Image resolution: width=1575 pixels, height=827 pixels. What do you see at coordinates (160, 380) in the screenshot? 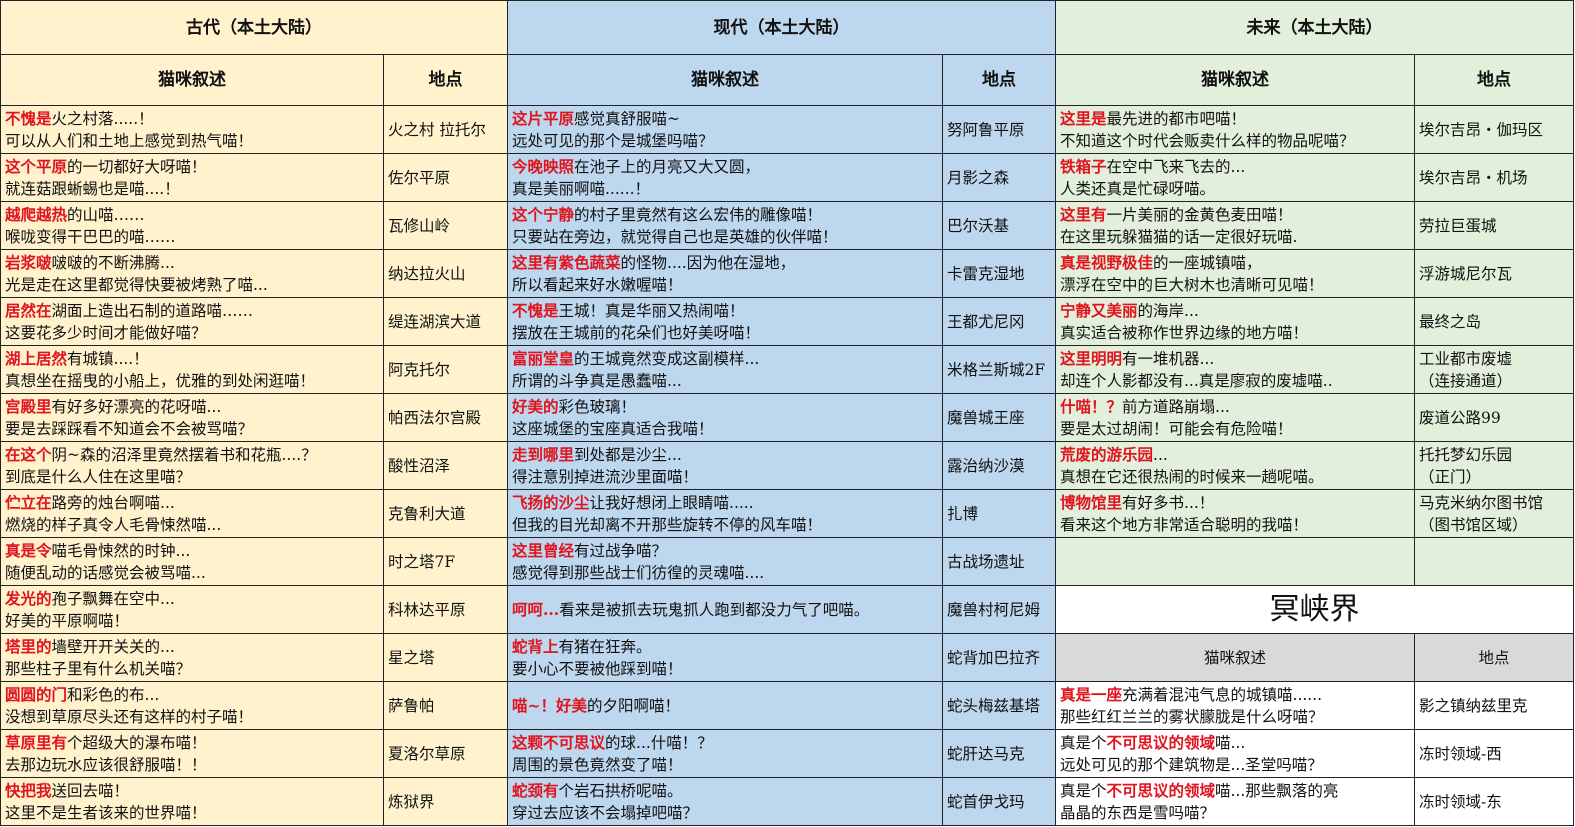
I see `narration-text-2: 真想坐在摇曳的小船上，优雅的到处闲逛喵！` at bounding box center [160, 380].